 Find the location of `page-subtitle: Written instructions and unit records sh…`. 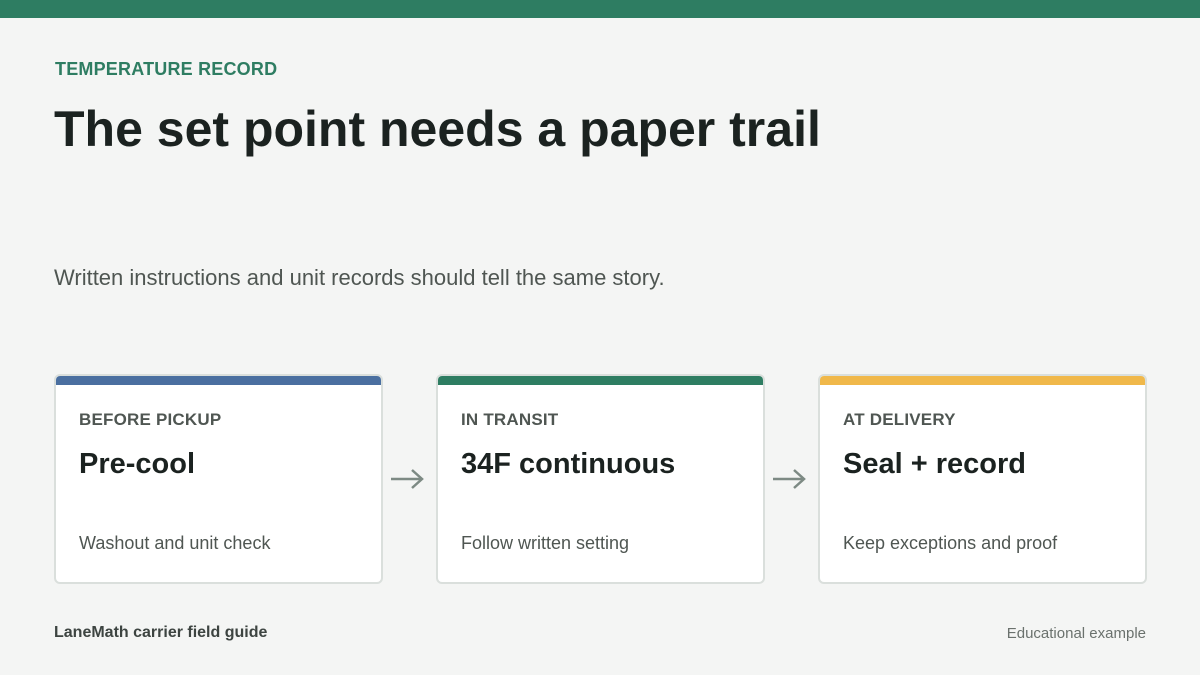

page-subtitle: Written instructions and unit records sh… is located at coordinates (359, 277).